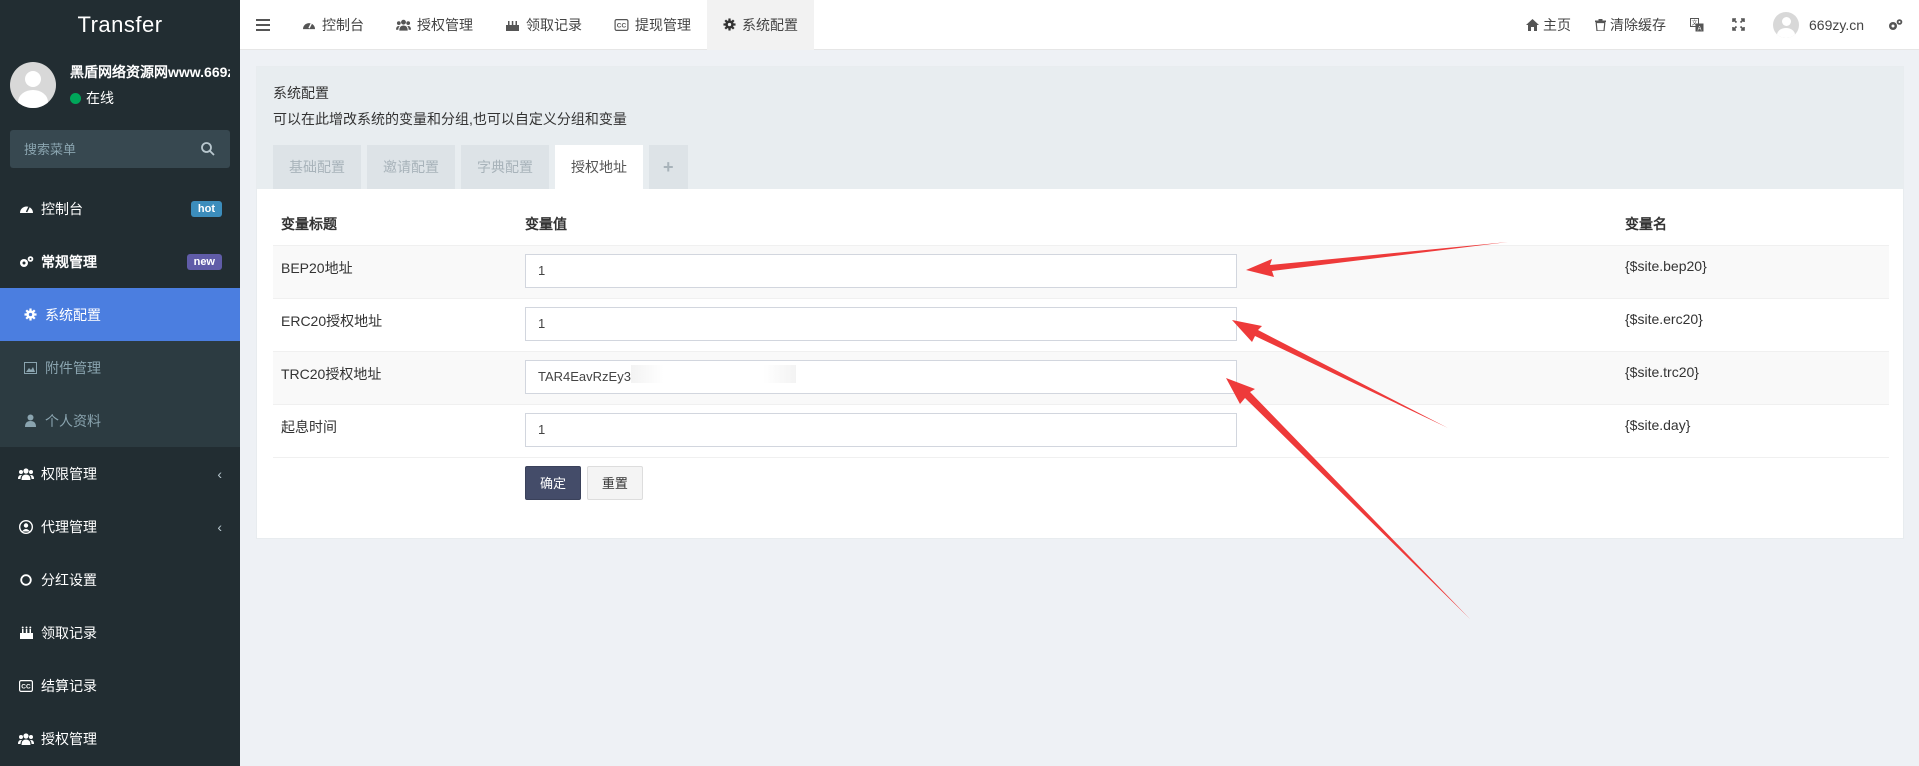 The height and width of the screenshot is (766, 1919). Describe the element at coordinates (69, 632) in the screenshot. I see `sidebar-item-label: 领取记录` at that location.